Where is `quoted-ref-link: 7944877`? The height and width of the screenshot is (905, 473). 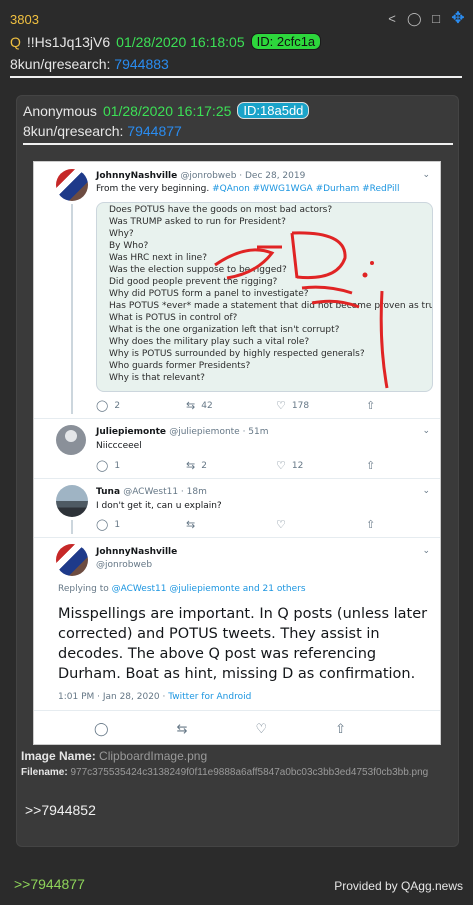
quoted-ref-link: 7944877 is located at coordinates (154, 131).